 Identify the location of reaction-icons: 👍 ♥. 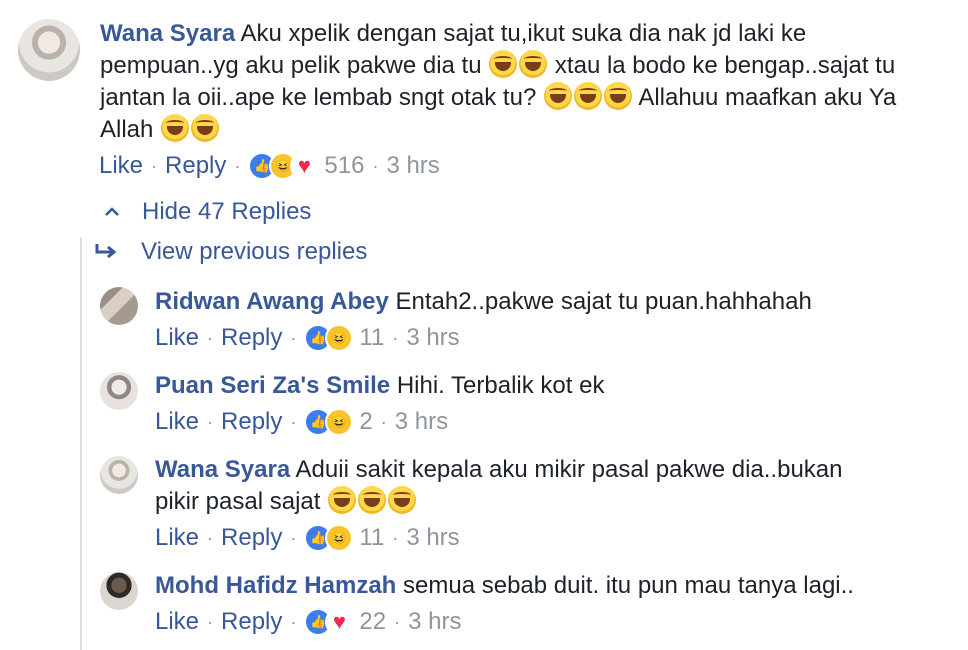
(329, 622).